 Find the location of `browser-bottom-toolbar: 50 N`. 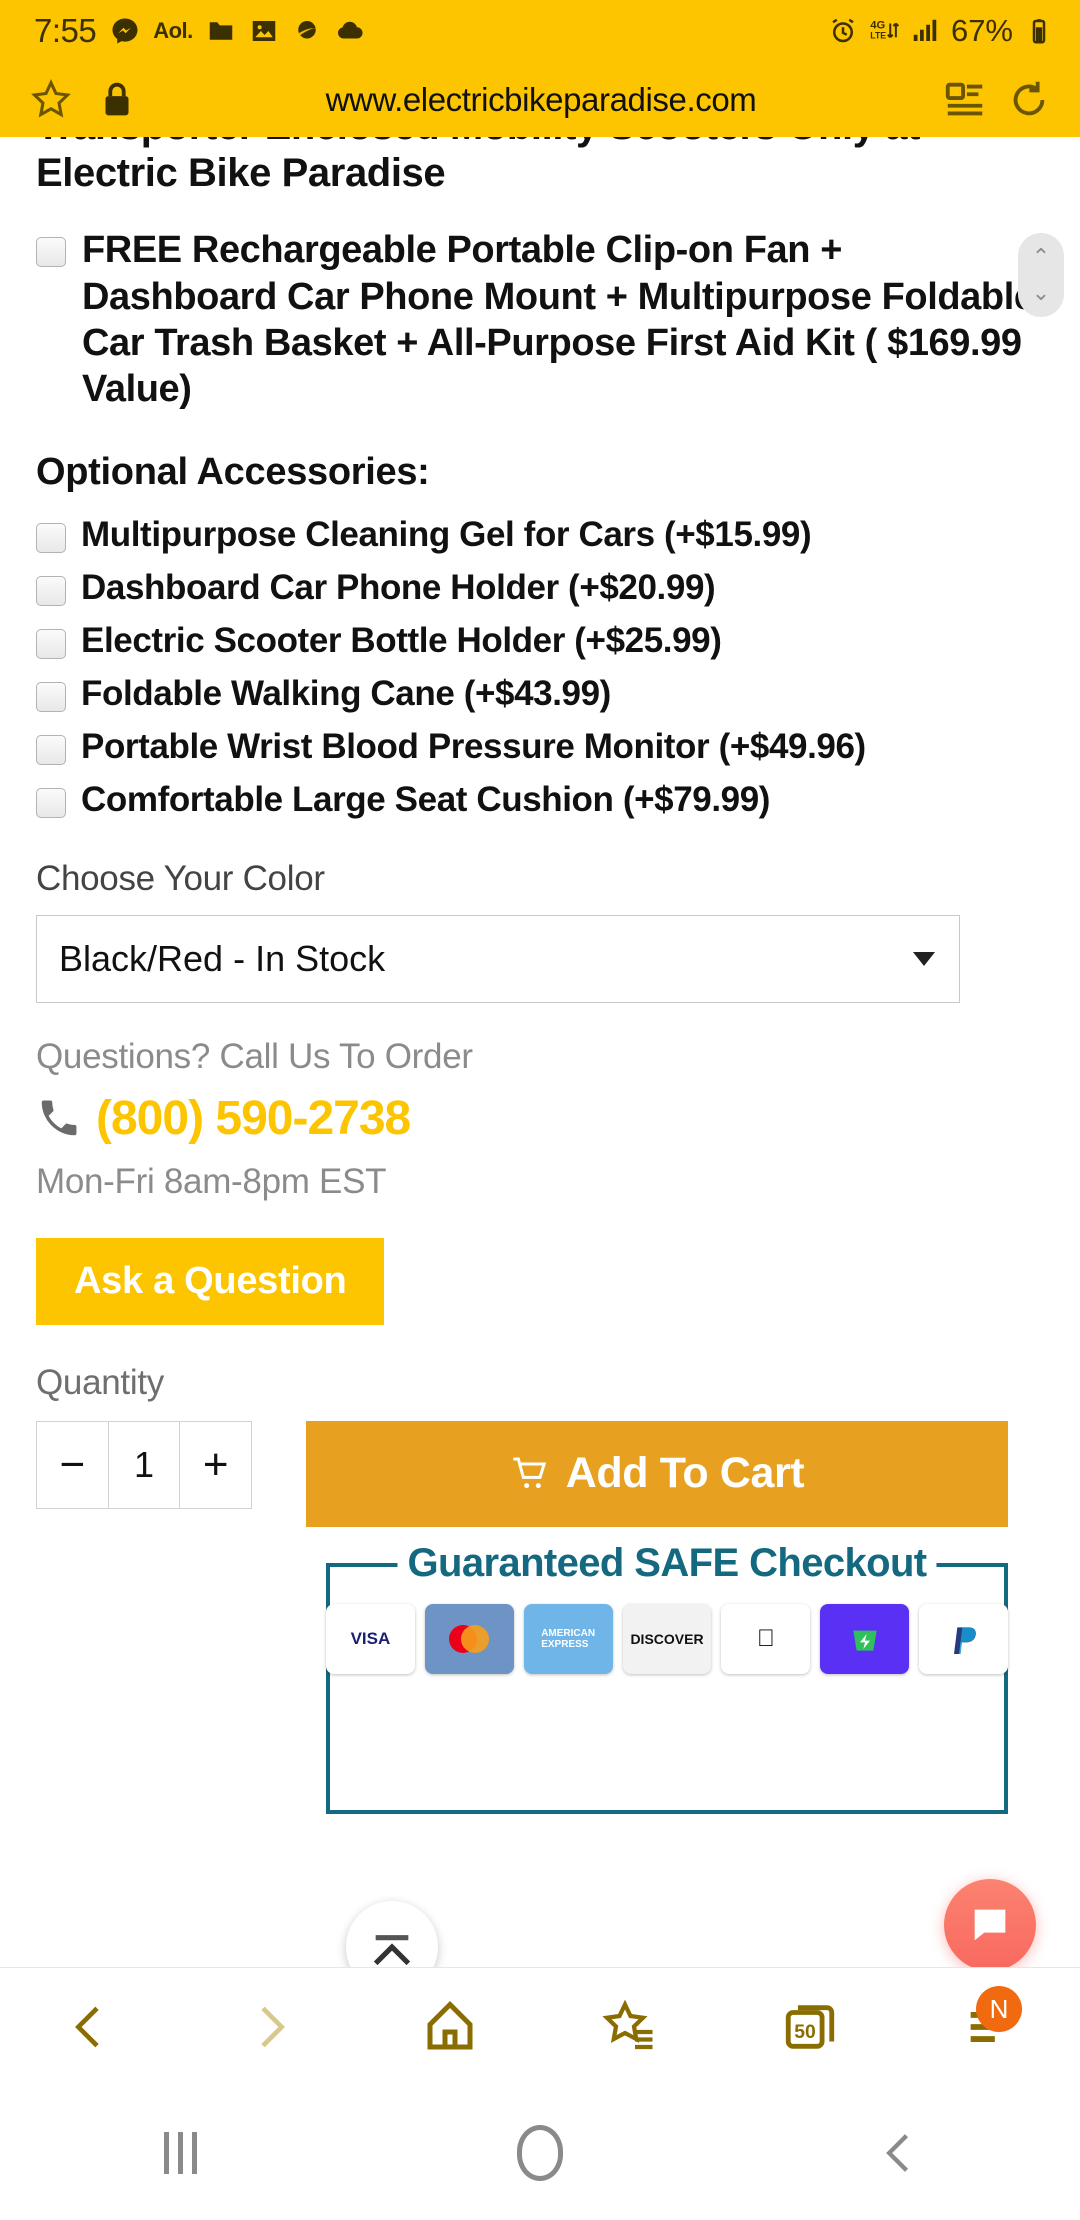

browser-bottom-toolbar: 50 N is located at coordinates (540, 2026).